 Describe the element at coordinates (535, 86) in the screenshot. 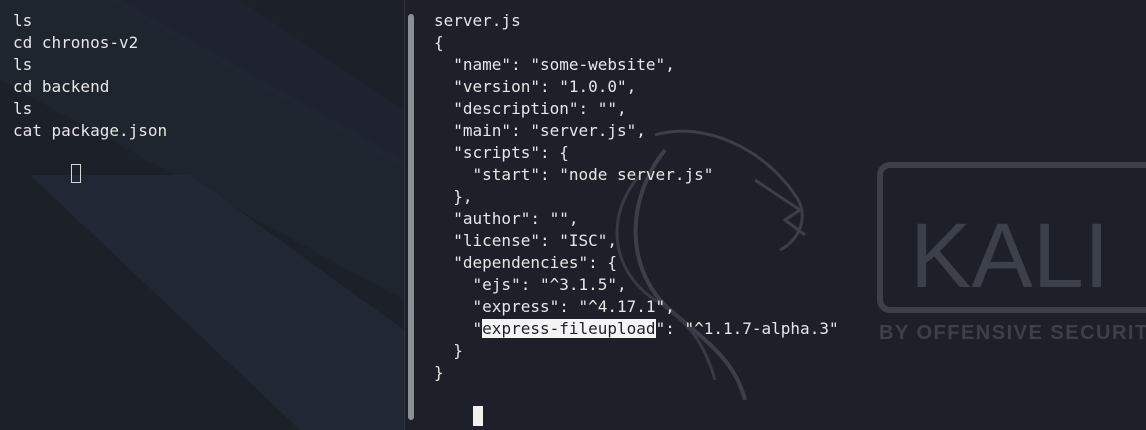

I see `terminal-line: "version": "1.0.0",` at that location.